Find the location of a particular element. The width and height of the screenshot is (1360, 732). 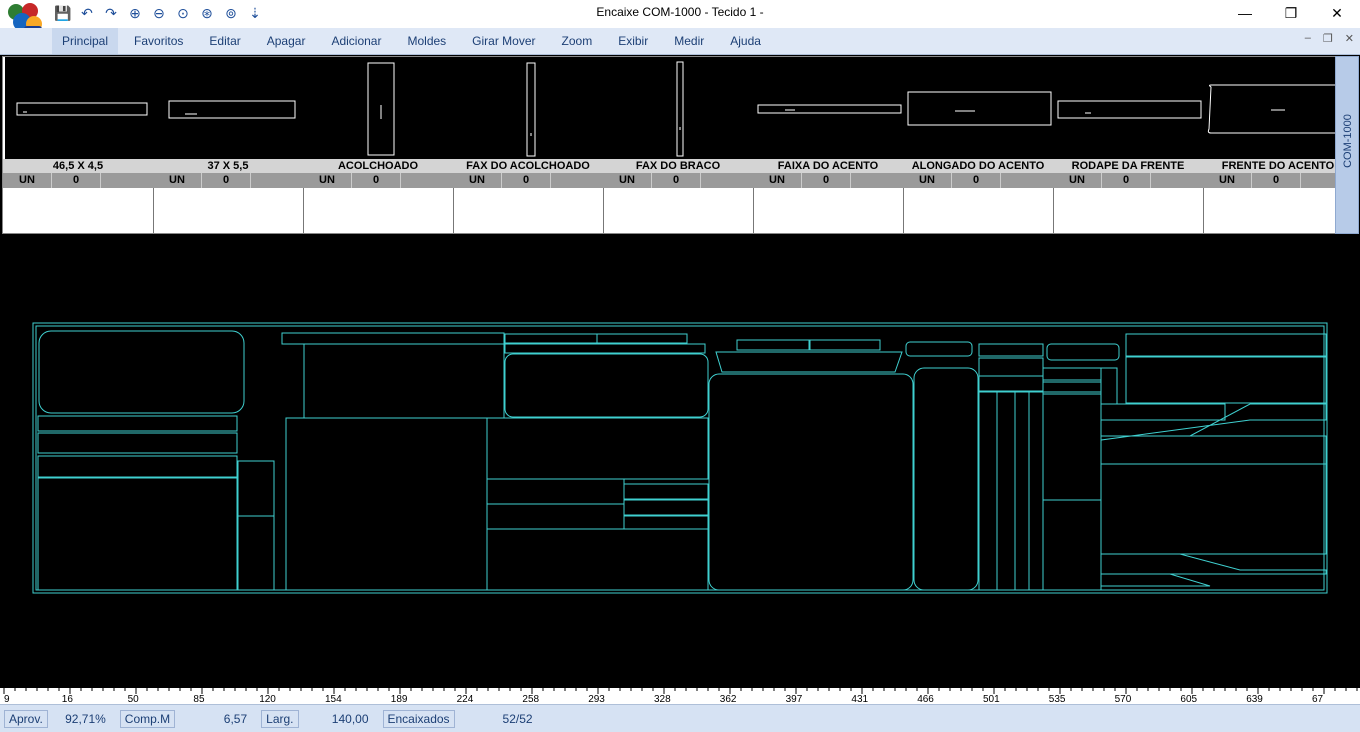

piece-cell: ALONGADO DO ACENTO UN 0 is located at coordinates (979, 145).